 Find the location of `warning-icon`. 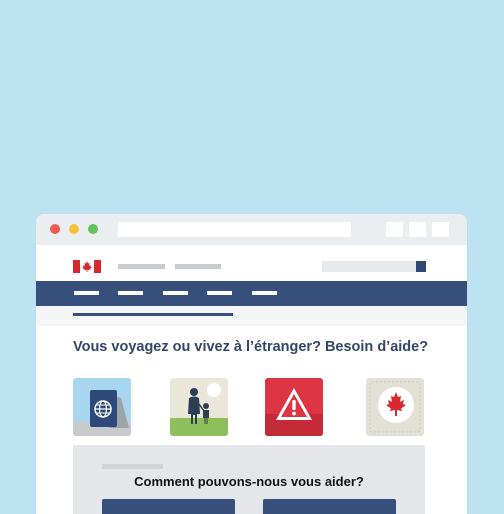

warning-icon is located at coordinates (294, 407).